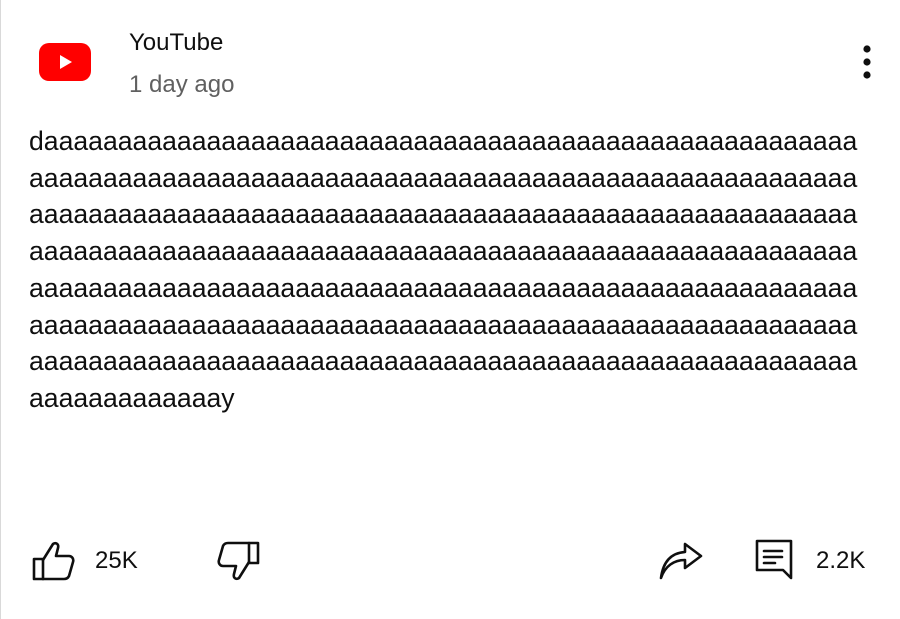  I want to click on channel-avatar, so click(65, 62).